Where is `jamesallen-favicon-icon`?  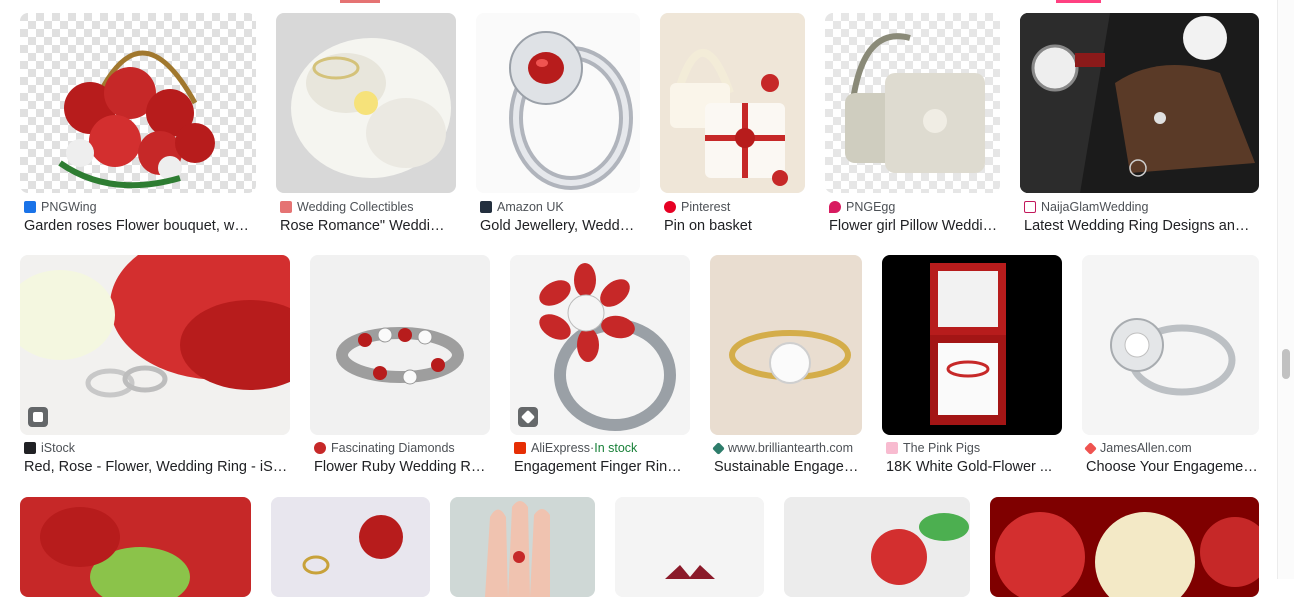
jamesallen-favicon-icon is located at coordinates (1090, 448).